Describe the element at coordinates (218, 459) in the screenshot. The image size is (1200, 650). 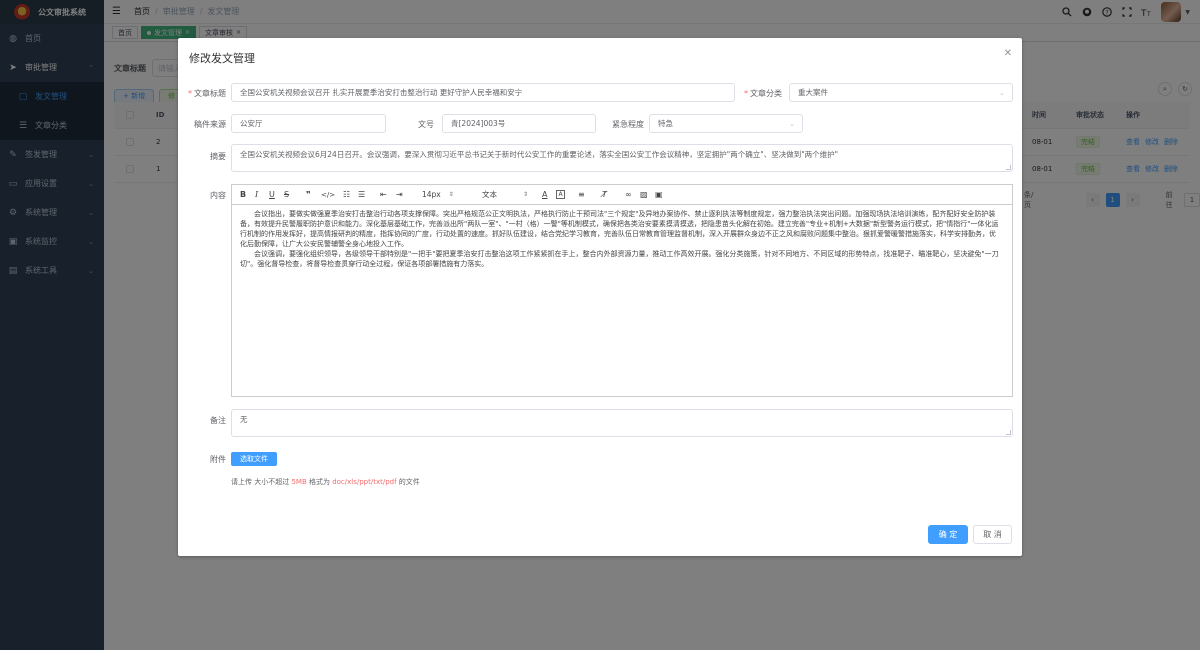
I see `attachment-label: 附件` at that location.